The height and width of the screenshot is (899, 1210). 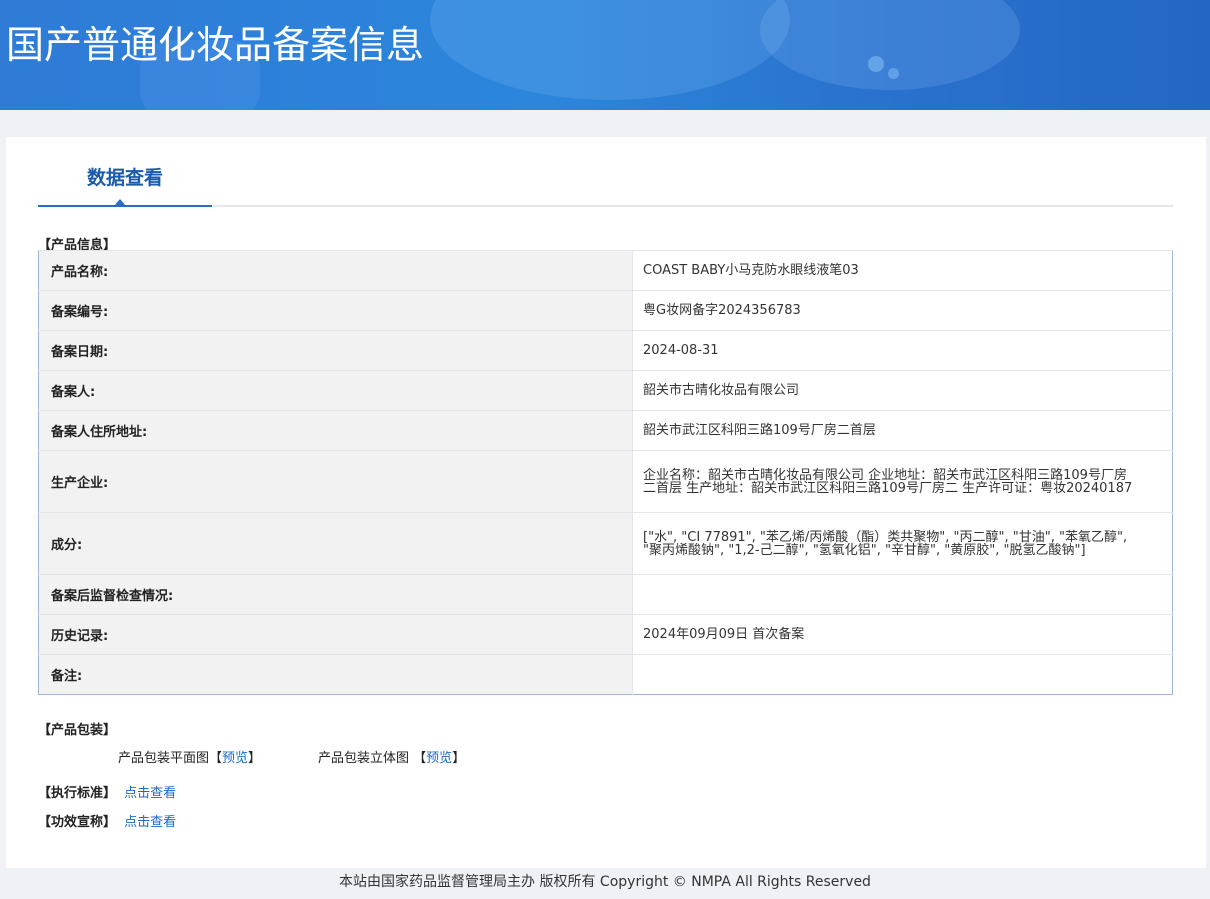 I want to click on row-value: COAST BABY小马克防水眼线液笔03, so click(x=902, y=270).